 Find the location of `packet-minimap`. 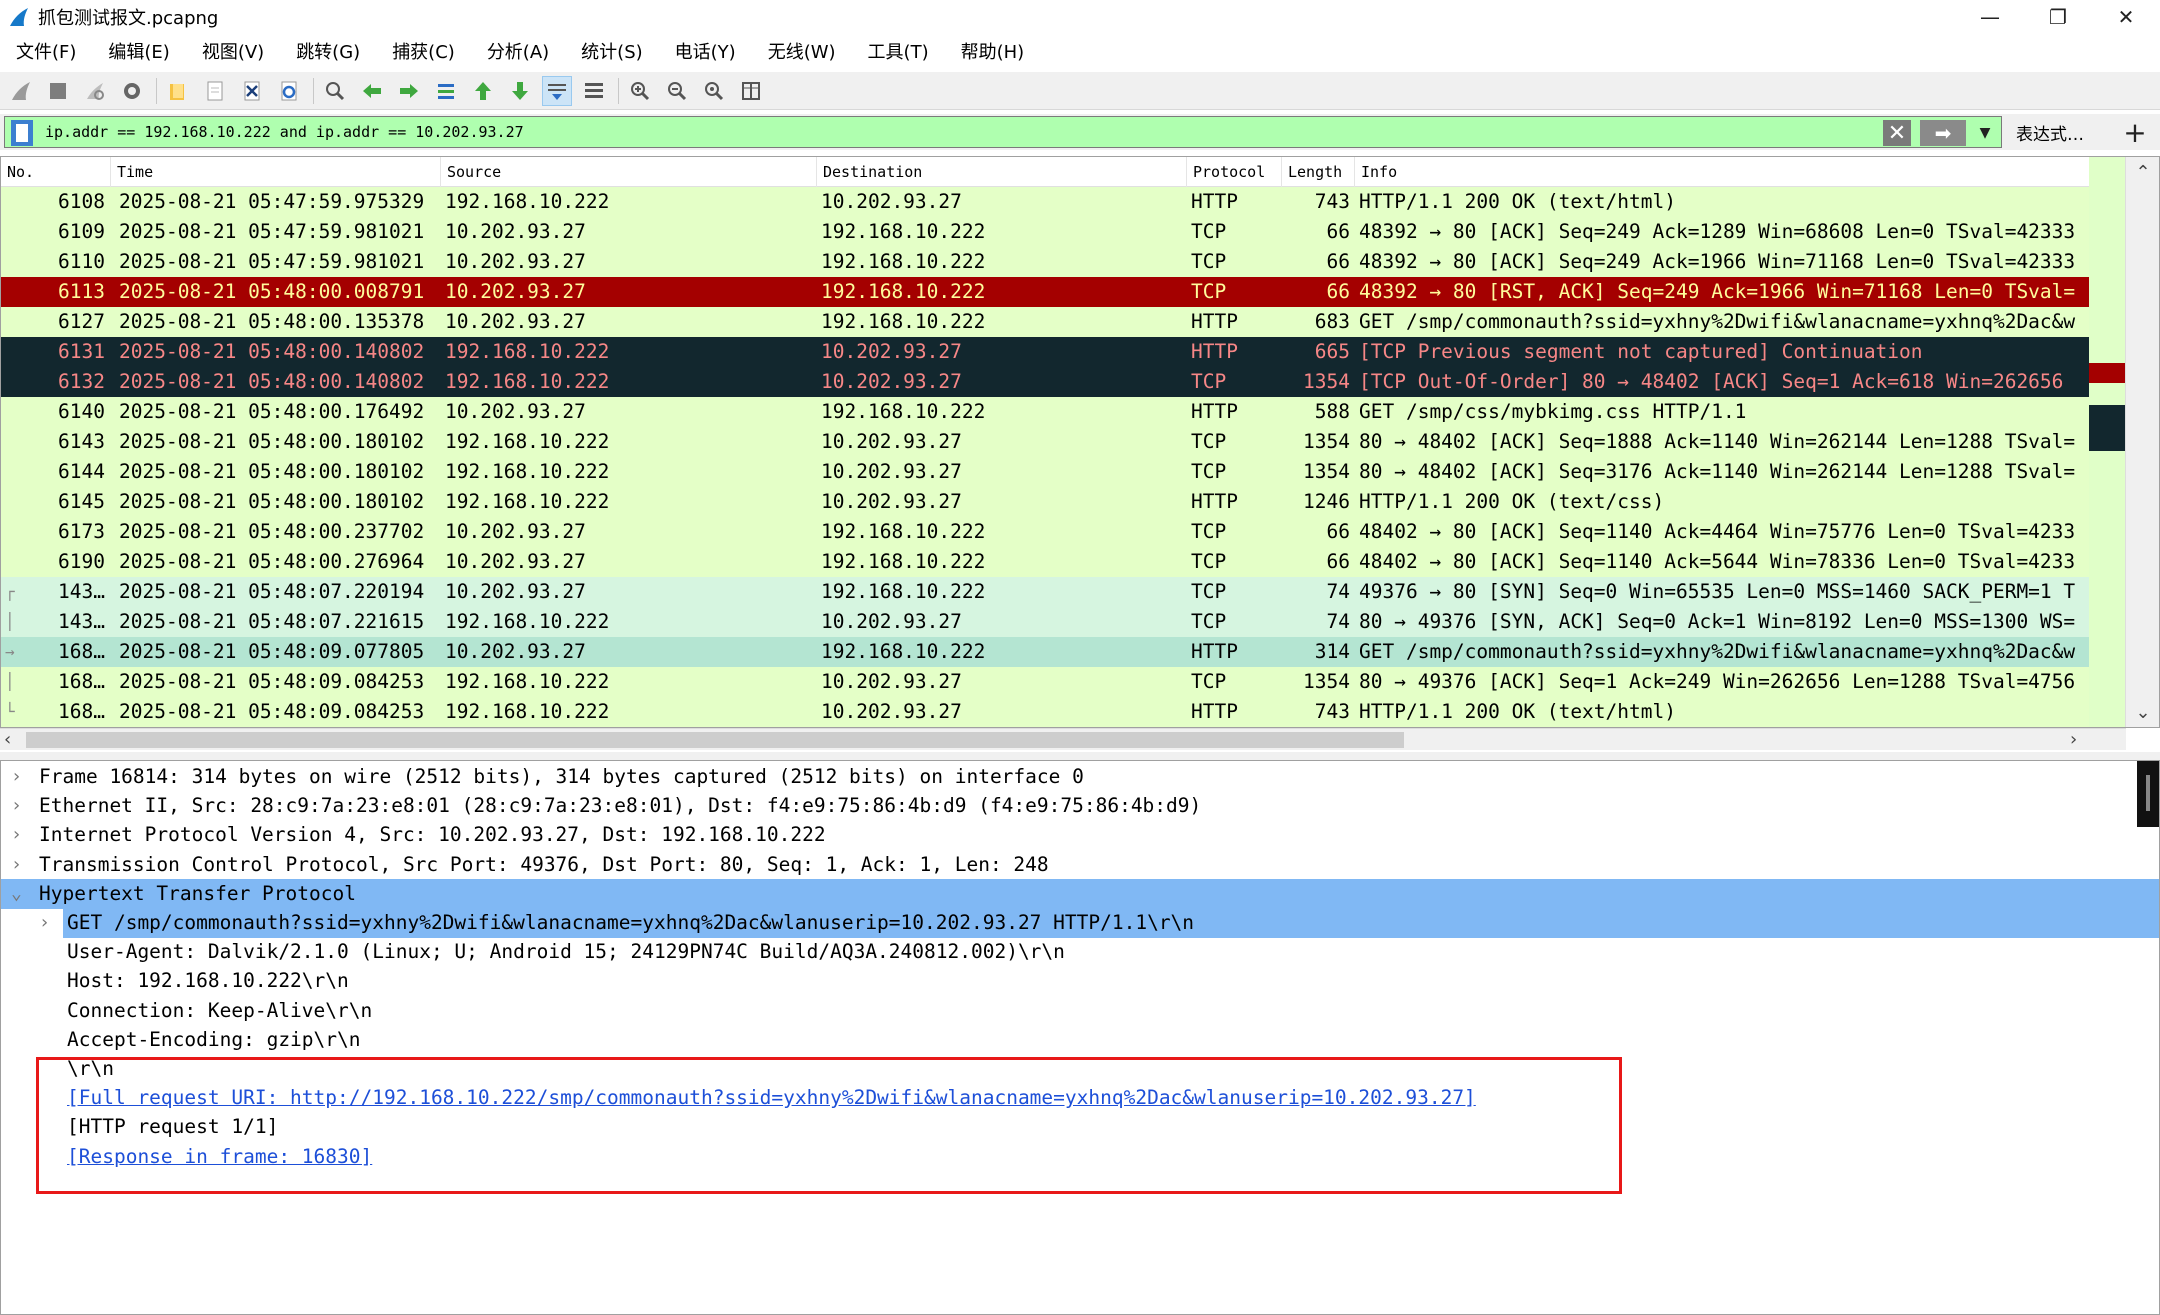

packet-minimap is located at coordinates (2107, 442).